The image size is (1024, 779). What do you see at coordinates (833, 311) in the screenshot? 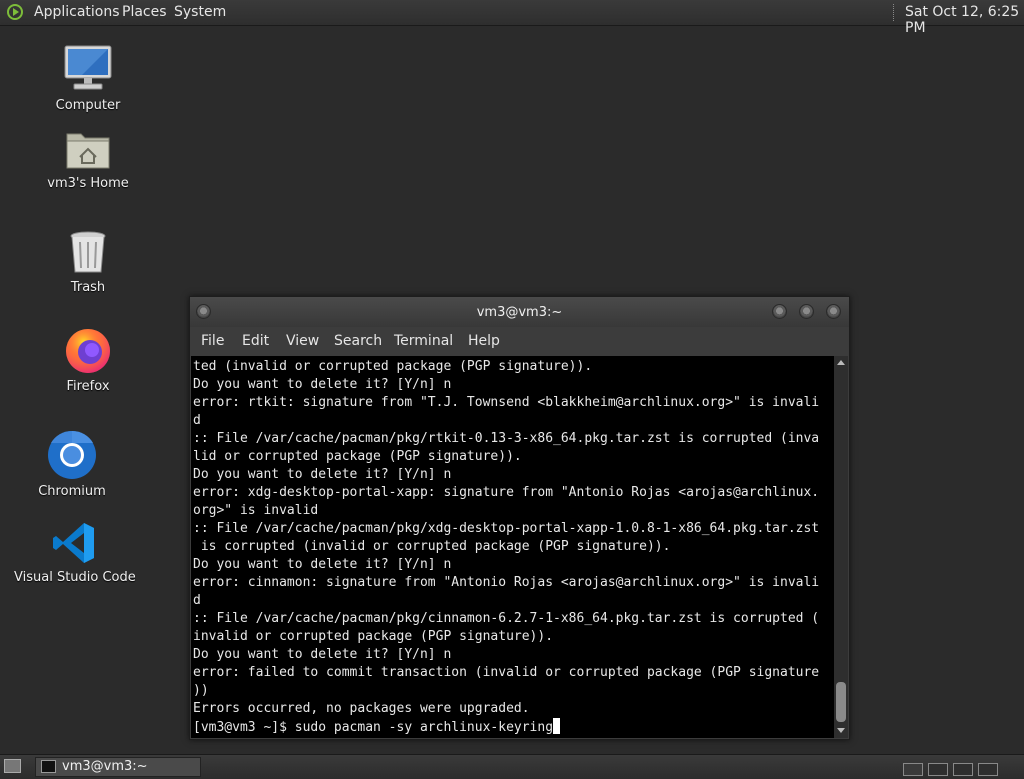
I see `close-button` at bounding box center [833, 311].